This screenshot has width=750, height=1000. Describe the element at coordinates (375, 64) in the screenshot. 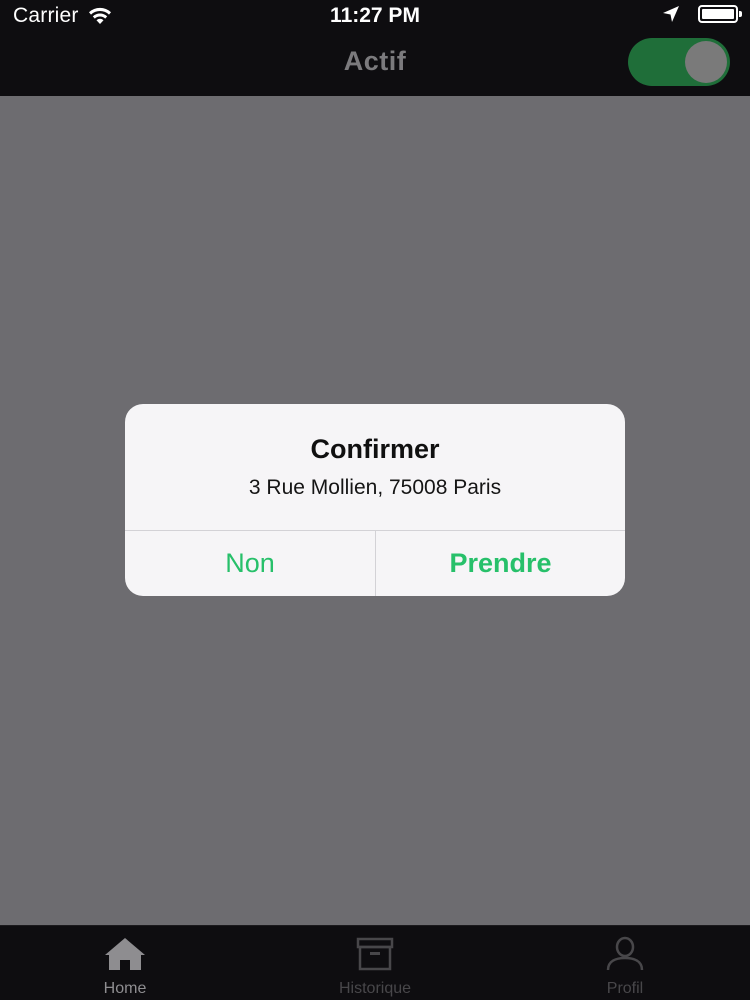

I see `nav-bar: Actif` at that location.